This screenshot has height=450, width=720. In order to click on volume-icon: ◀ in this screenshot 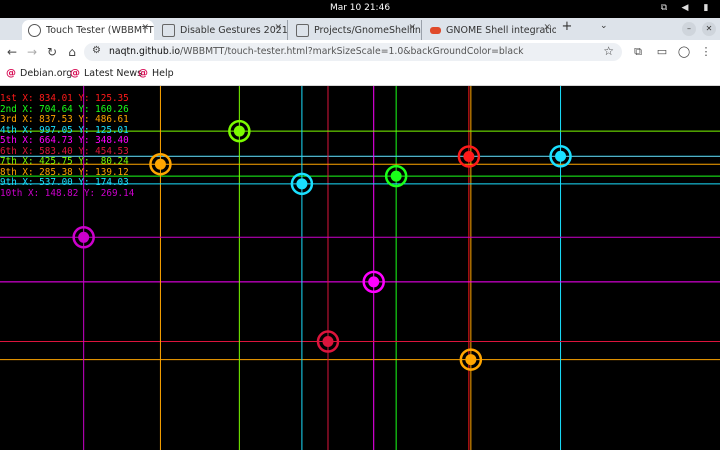, I will do `click(685, 8)`.